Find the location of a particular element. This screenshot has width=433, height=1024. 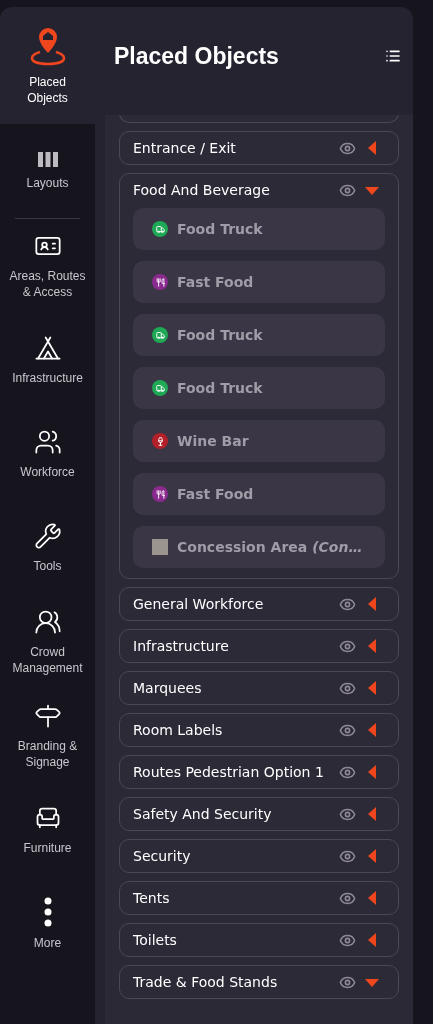

people-icon is located at coordinates (47, 442).